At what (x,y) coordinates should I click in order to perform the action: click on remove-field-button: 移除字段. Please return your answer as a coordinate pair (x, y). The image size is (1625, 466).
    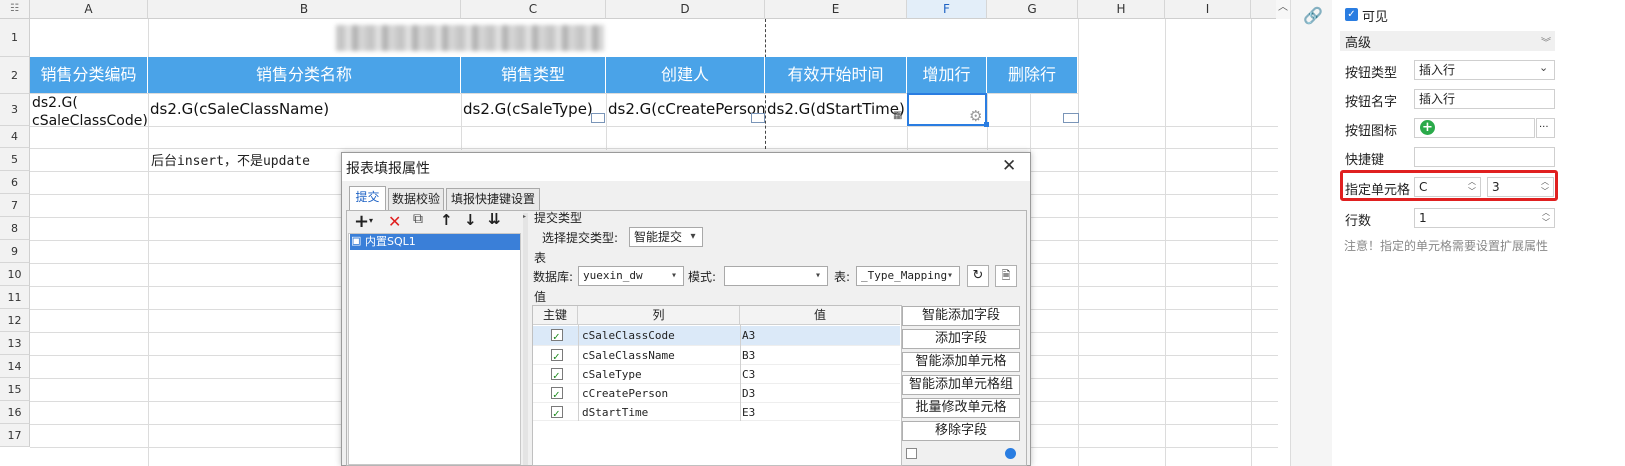
    Looking at the image, I should click on (961, 431).